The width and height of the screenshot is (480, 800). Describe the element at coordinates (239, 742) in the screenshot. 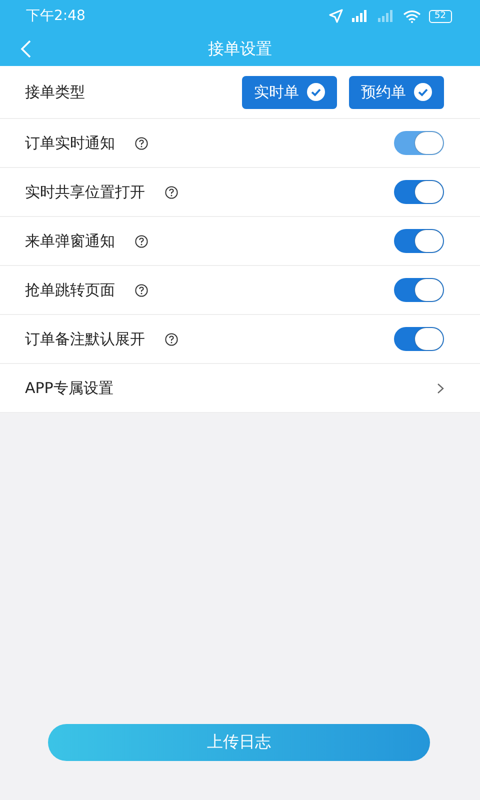

I see `upload-log-button: 上传日志` at that location.